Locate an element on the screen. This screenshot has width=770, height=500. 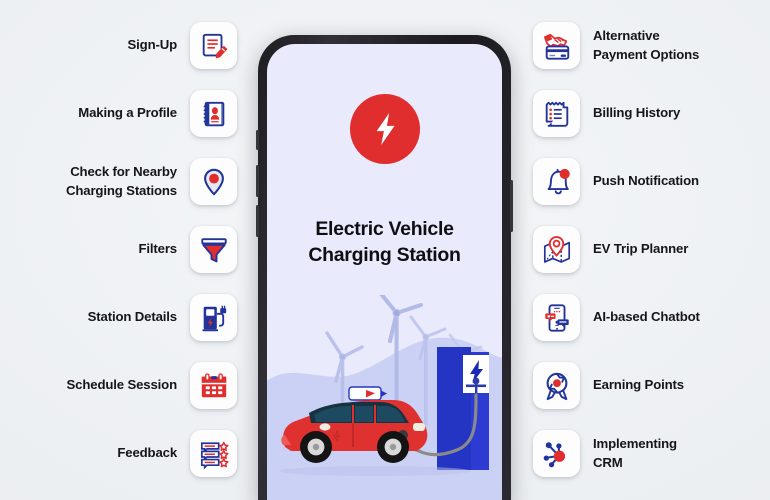
feature-making-a-profile: Making a Profile is located at coordinates (157, 113).